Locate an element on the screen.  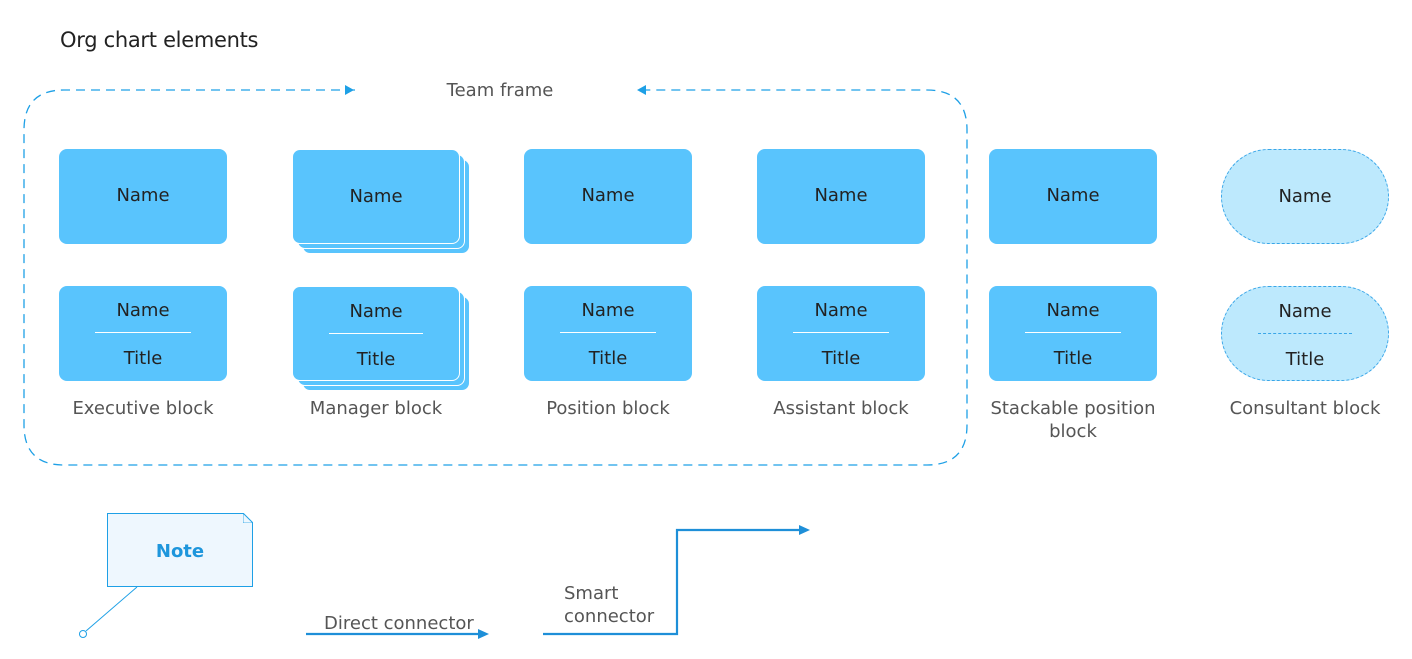
note-shape: Note is located at coordinates (180, 550).